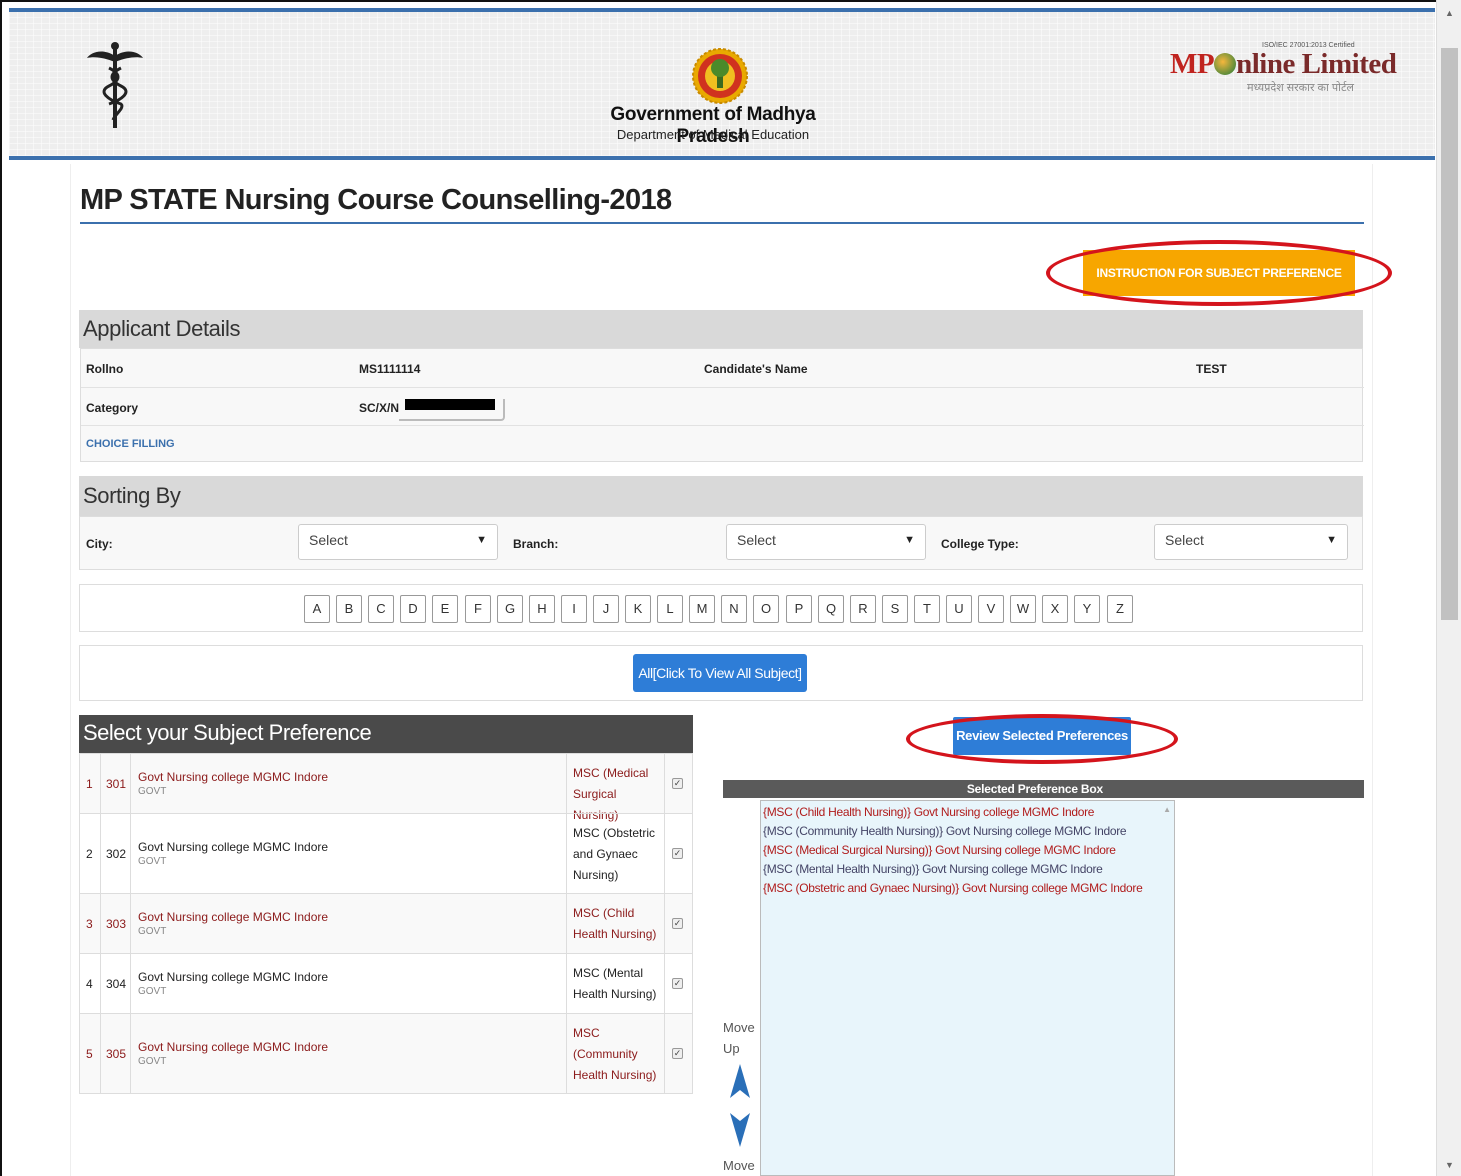  Describe the element at coordinates (1023, 609) in the screenshot. I see `alphabet-button: W` at that location.